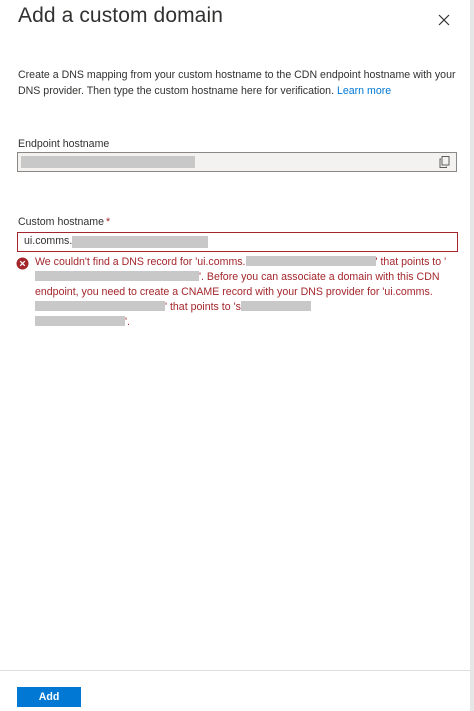 Image resolution: width=474 pixels, height=711 pixels. I want to click on error-circle-icon, so click(22, 263).